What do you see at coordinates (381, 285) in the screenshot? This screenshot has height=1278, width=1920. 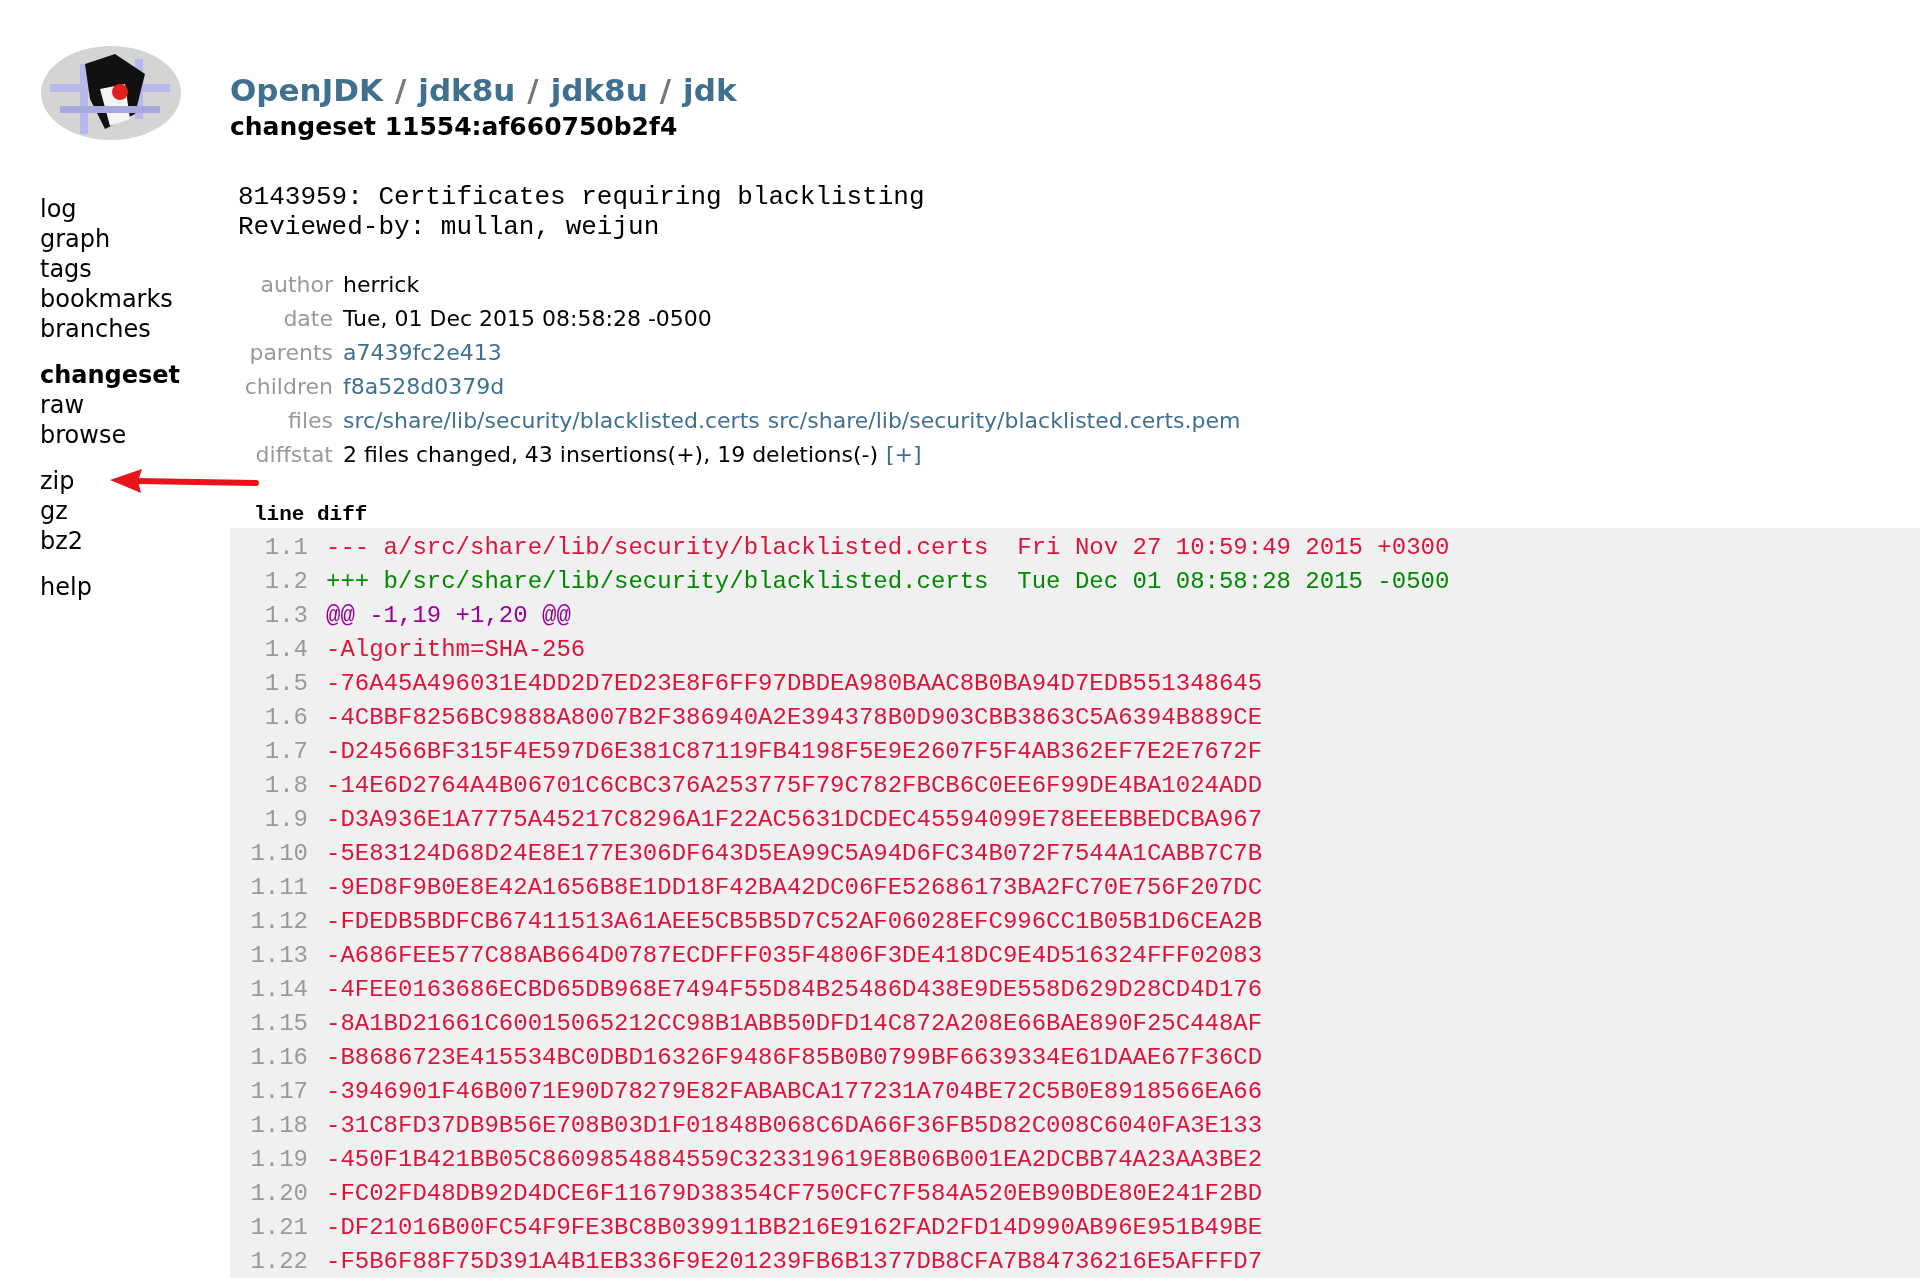 I see `metadata-value: herrick` at bounding box center [381, 285].